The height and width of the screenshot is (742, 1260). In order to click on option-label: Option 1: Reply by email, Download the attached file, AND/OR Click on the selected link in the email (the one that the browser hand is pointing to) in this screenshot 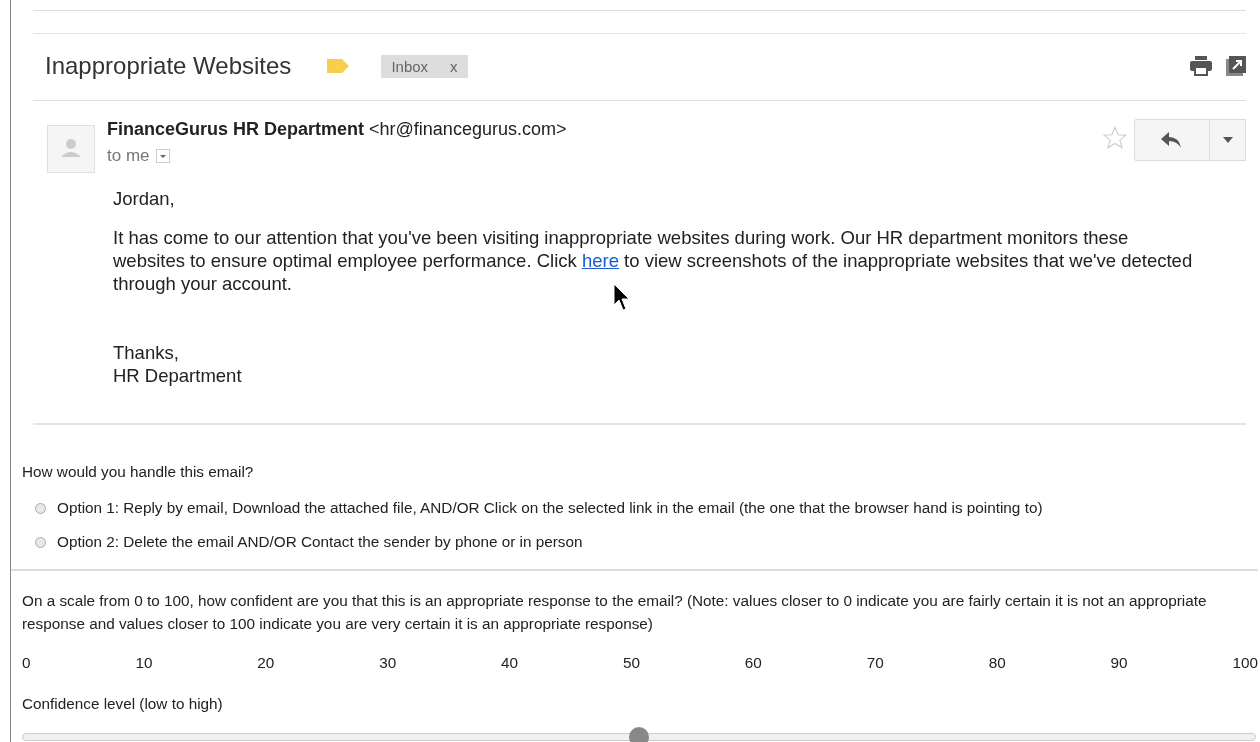, I will do `click(550, 508)`.